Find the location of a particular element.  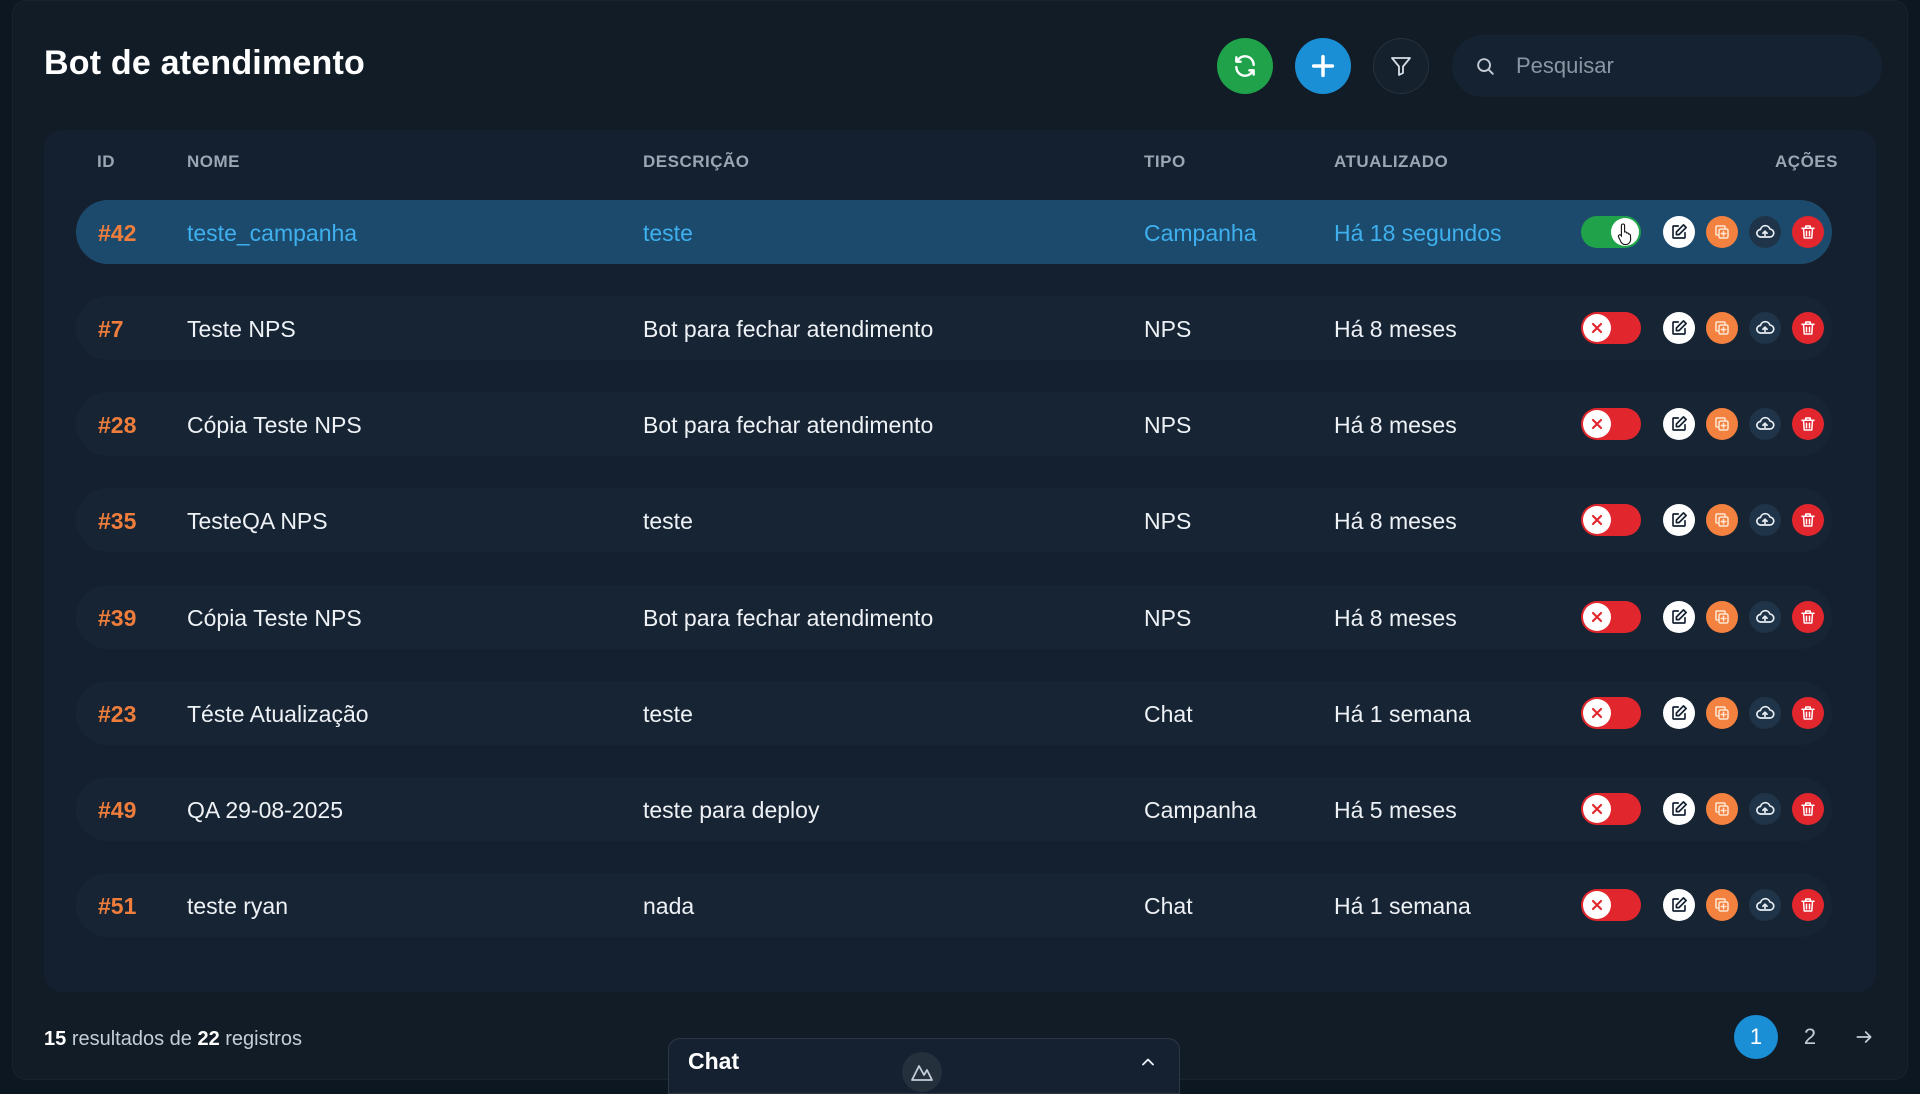

row-nome: Téste Atualização is located at coordinates (278, 714).